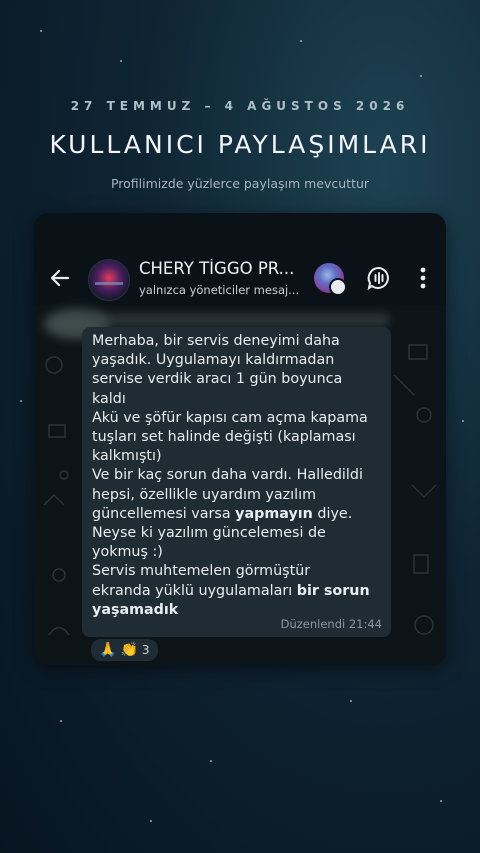  Describe the element at coordinates (127, 552) in the screenshot. I see `message-line: yokmuş :)` at that location.